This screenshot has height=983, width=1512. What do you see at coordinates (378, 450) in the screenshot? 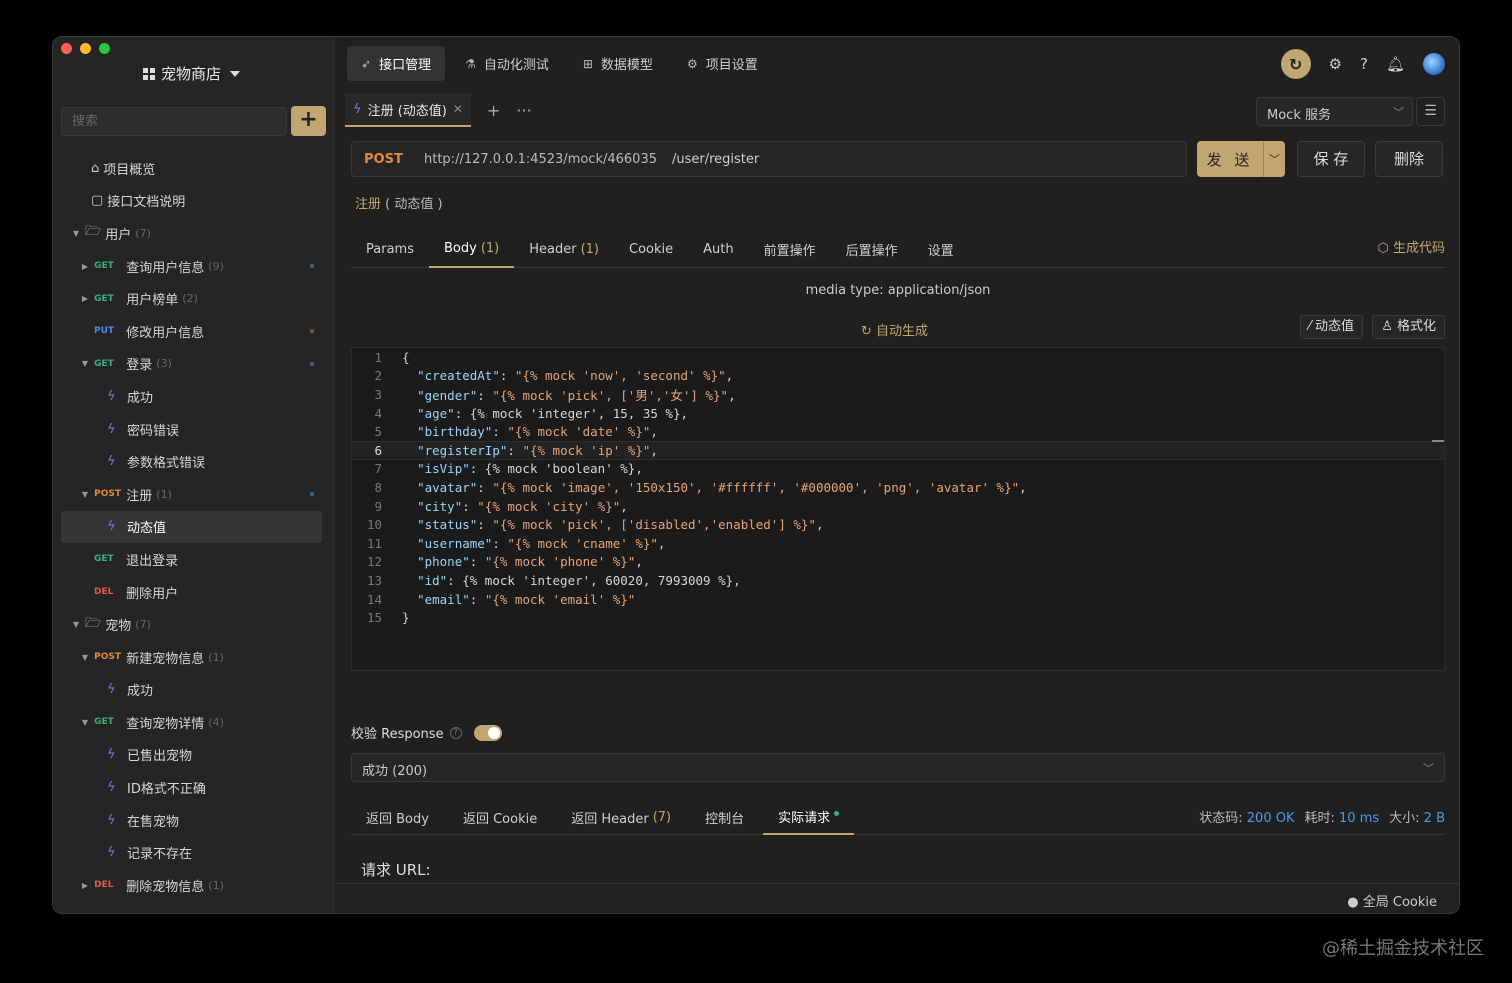
I see `line-number: 6` at bounding box center [378, 450].